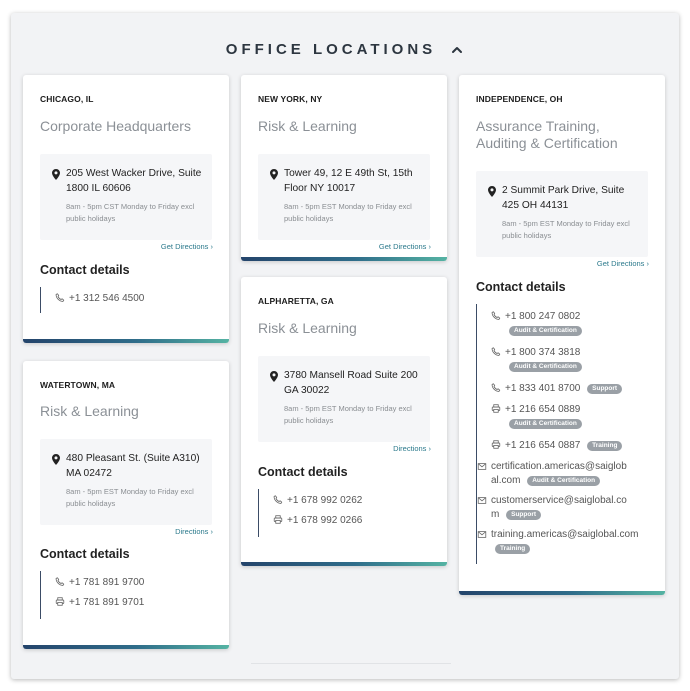  I want to click on contact-row: customerservice@saiglobal.com Support, so click(552, 508).